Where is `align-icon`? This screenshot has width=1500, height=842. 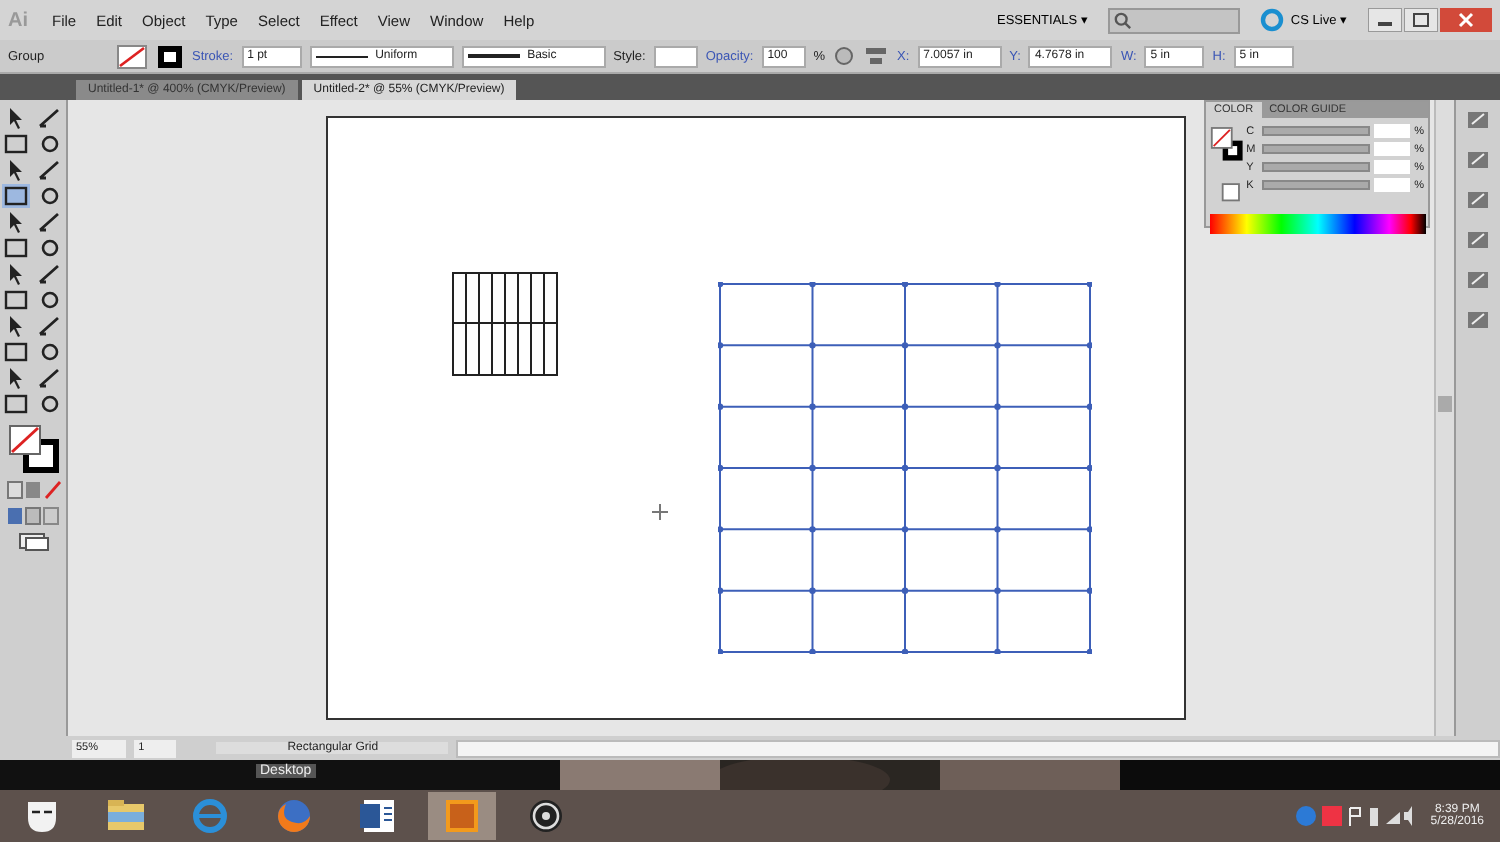
align-icon is located at coordinates (876, 56).